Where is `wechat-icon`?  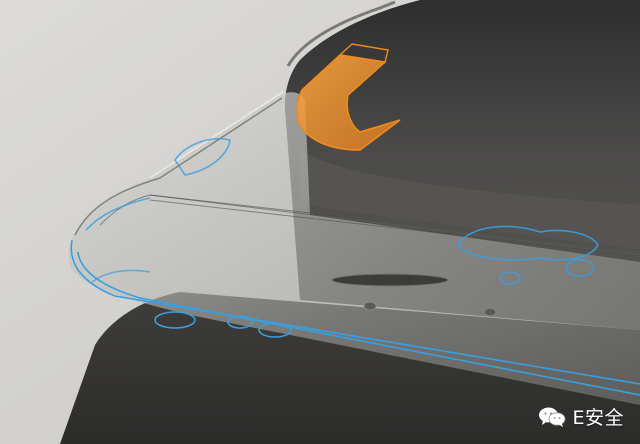
wechat-icon is located at coordinates (552, 417).